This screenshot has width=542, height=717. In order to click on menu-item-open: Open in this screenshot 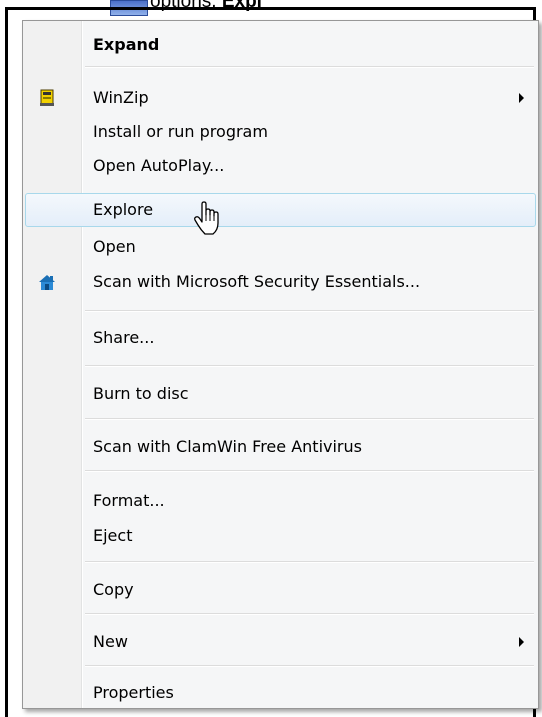, I will do `click(280, 247)`.